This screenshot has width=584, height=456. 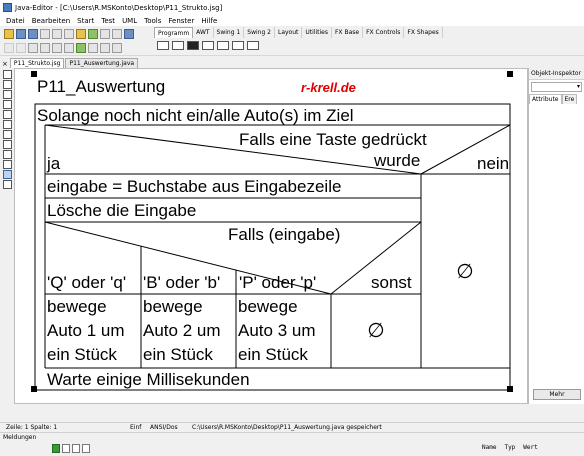 I want to click on subroutine-tool-icon, so click(x=7, y=144).